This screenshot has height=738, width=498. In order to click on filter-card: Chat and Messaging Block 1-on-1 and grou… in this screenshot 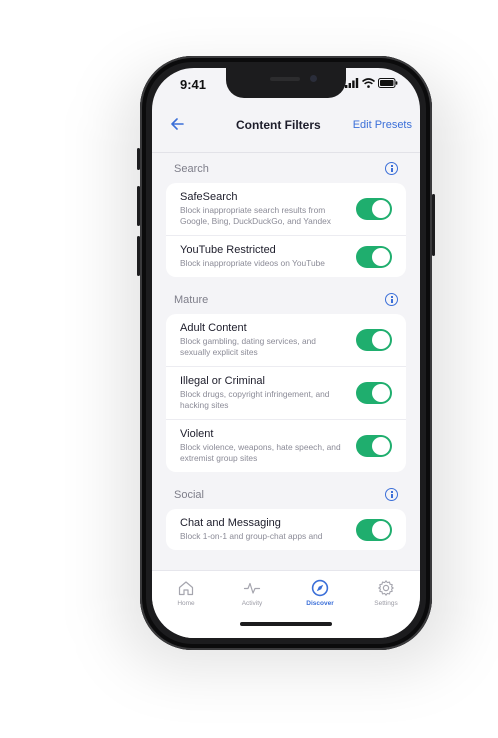, I will do `click(286, 529)`.